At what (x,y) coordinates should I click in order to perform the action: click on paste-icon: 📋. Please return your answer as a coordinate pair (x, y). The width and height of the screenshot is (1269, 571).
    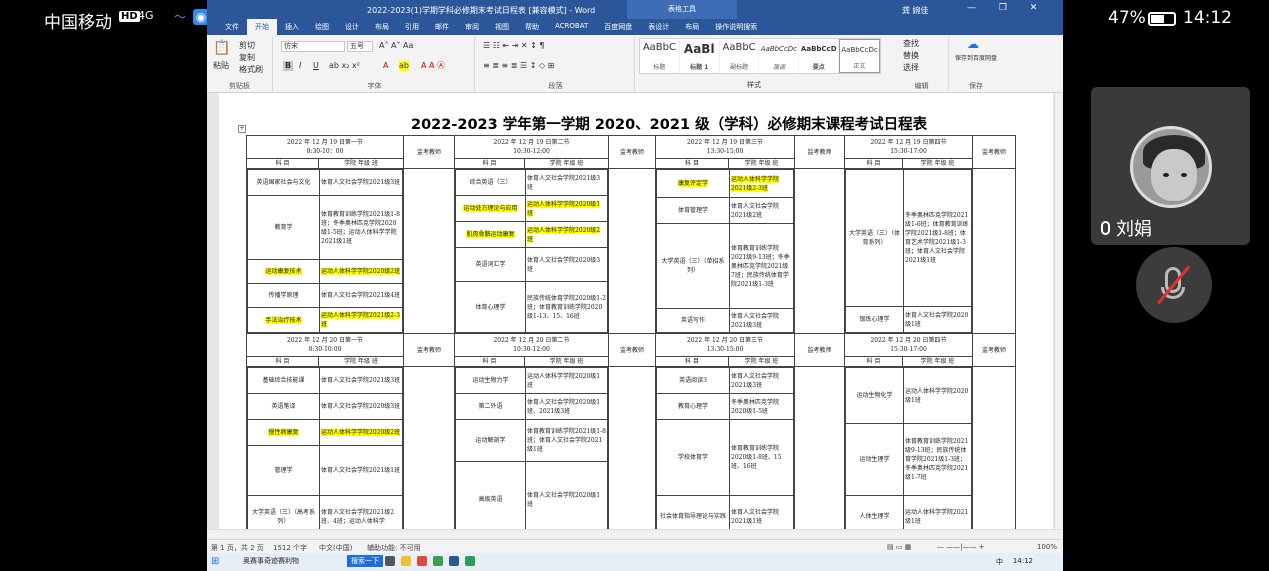
    Looking at the image, I should click on (221, 48).